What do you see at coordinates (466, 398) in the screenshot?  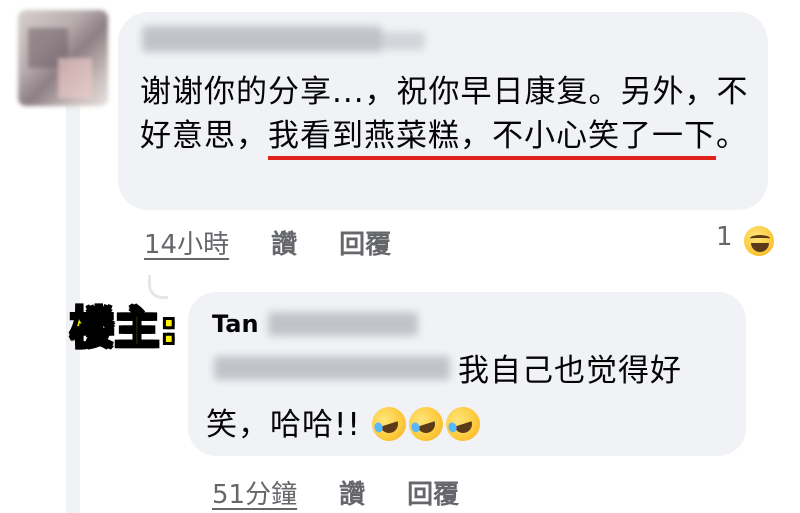 I see `reply-text: 我自己也觉得好 笑，哈哈!!` at bounding box center [466, 398].